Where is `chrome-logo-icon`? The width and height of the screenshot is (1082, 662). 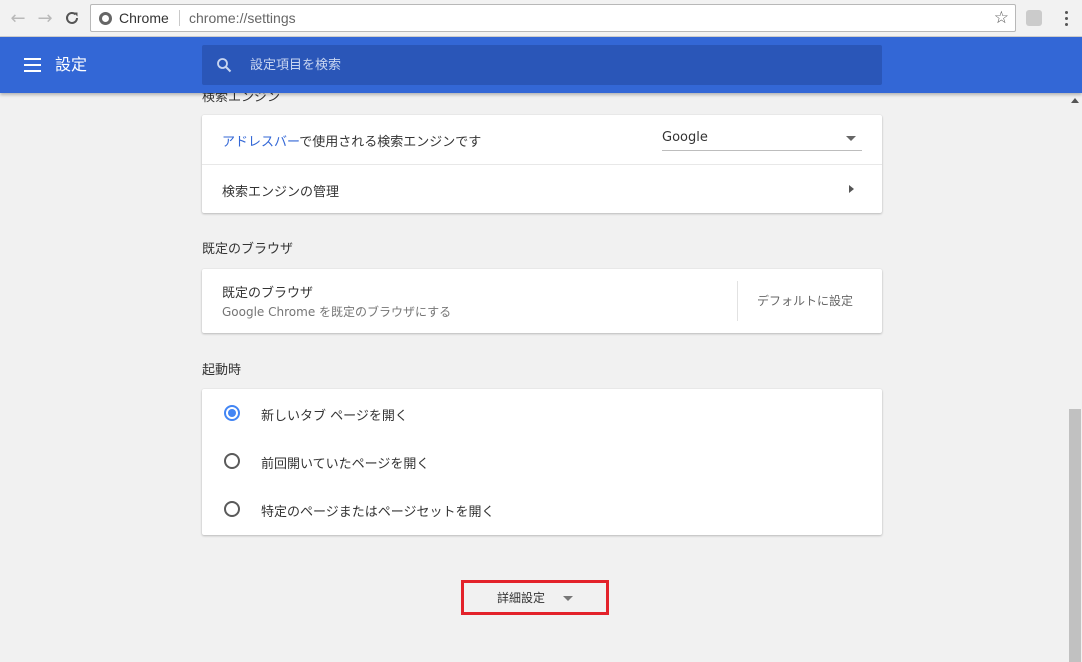 chrome-logo-icon is located at coordinates (105, 18).